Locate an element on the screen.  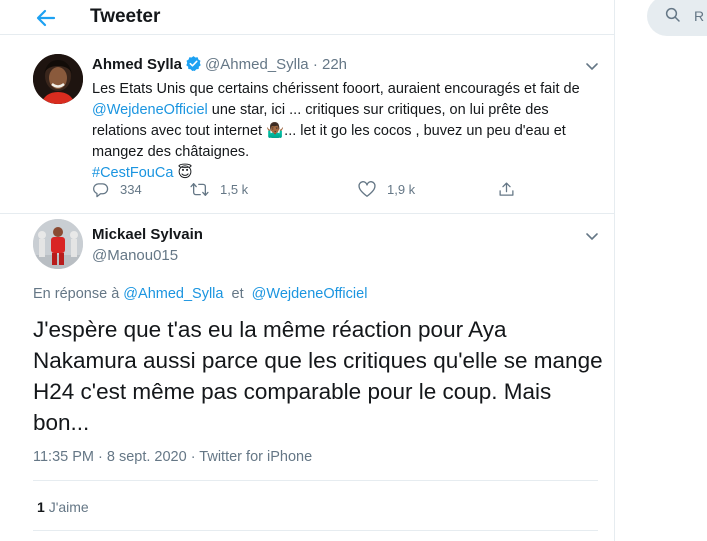
mention-link: @Ahmed_Sylla is located at coordinates (173, 294).